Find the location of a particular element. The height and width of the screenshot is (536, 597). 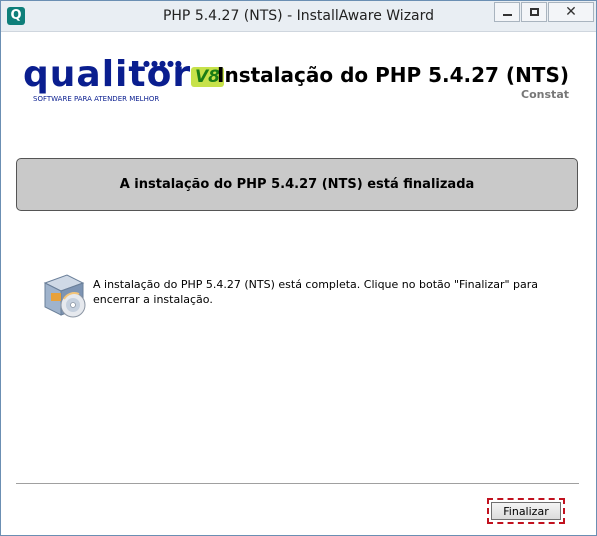

close-button: ✕ is located at coordinates (571, 12).